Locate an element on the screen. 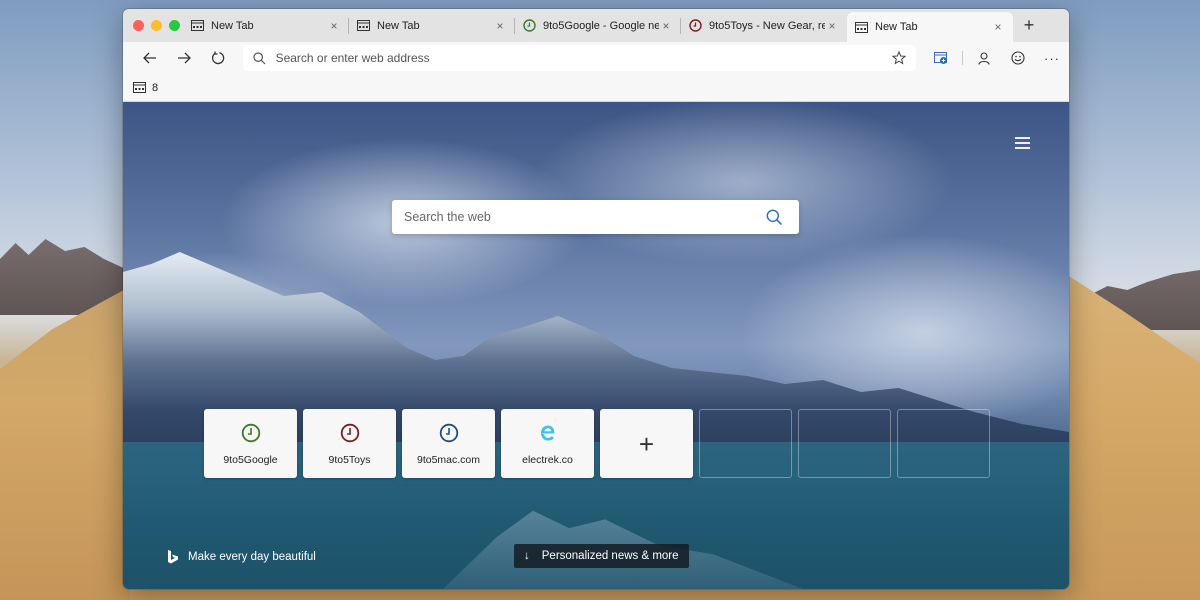  window-controls is located at coordinates (153, 25).